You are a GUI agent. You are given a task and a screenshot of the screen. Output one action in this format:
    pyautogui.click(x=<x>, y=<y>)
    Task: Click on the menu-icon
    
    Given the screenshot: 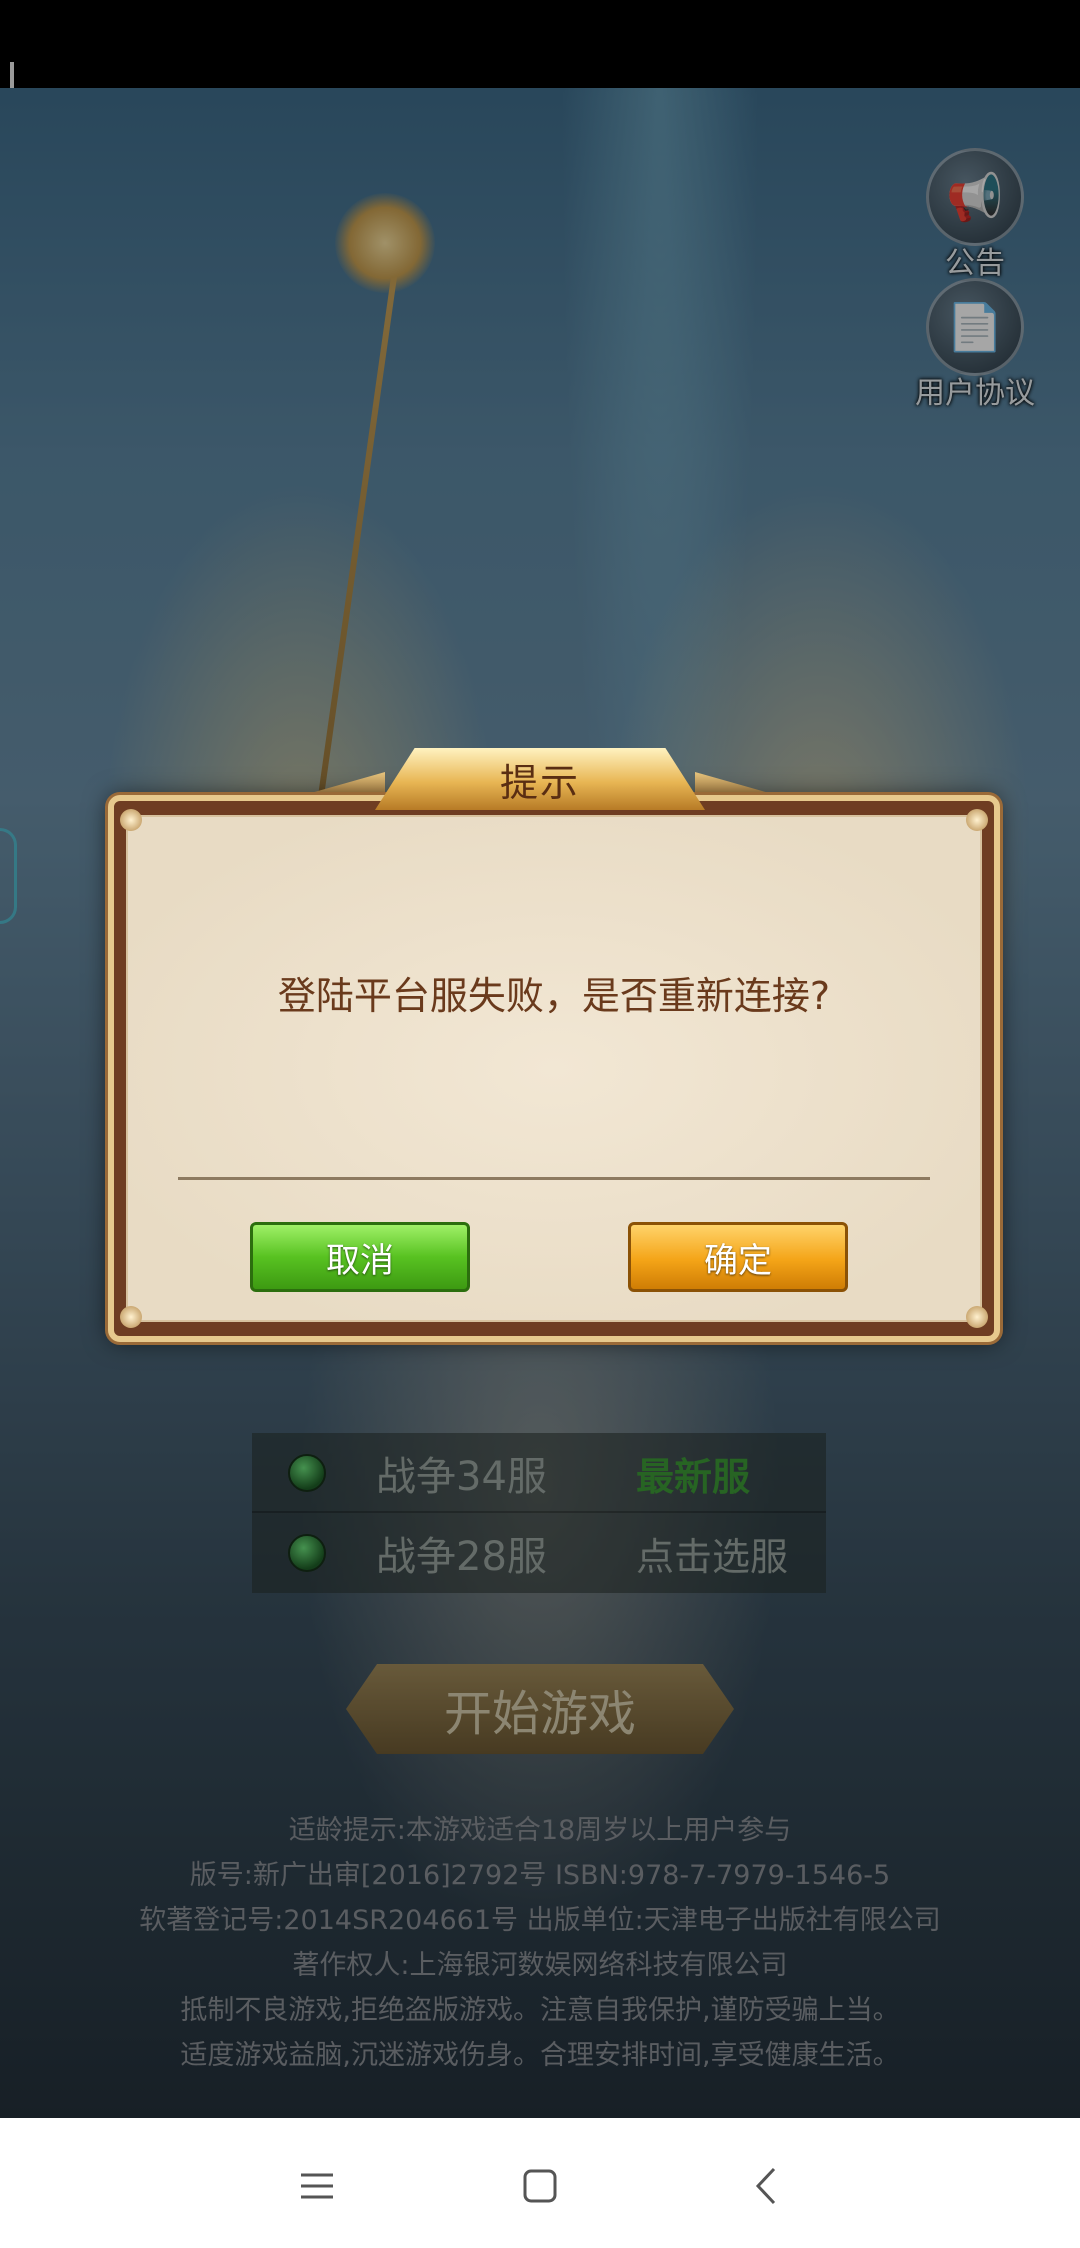 What is the action you would take?
    pyautogui.click(x=317, y=2186)
    